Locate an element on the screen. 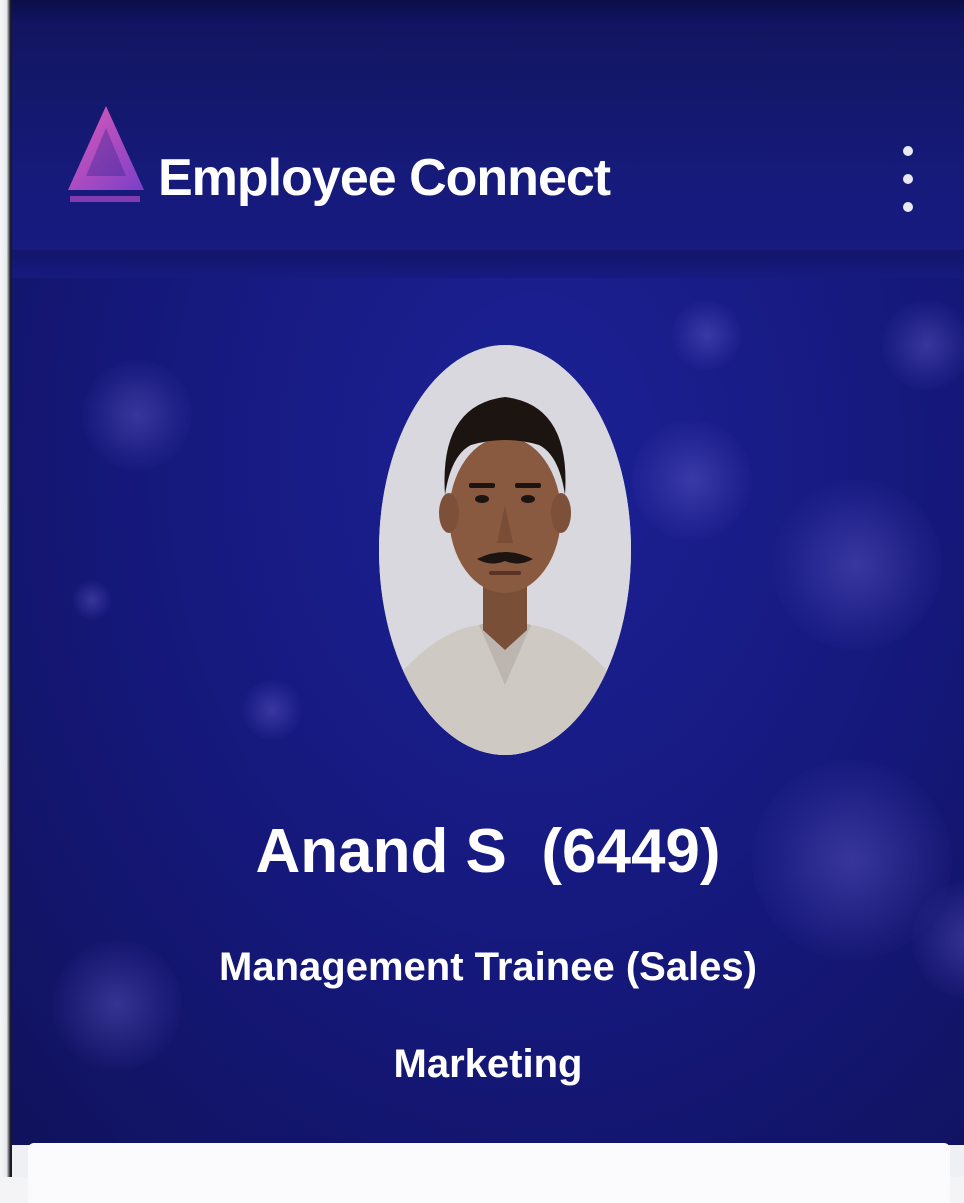 The image size is (964, 1203). device-bezel is located at coordinates (6, 588).